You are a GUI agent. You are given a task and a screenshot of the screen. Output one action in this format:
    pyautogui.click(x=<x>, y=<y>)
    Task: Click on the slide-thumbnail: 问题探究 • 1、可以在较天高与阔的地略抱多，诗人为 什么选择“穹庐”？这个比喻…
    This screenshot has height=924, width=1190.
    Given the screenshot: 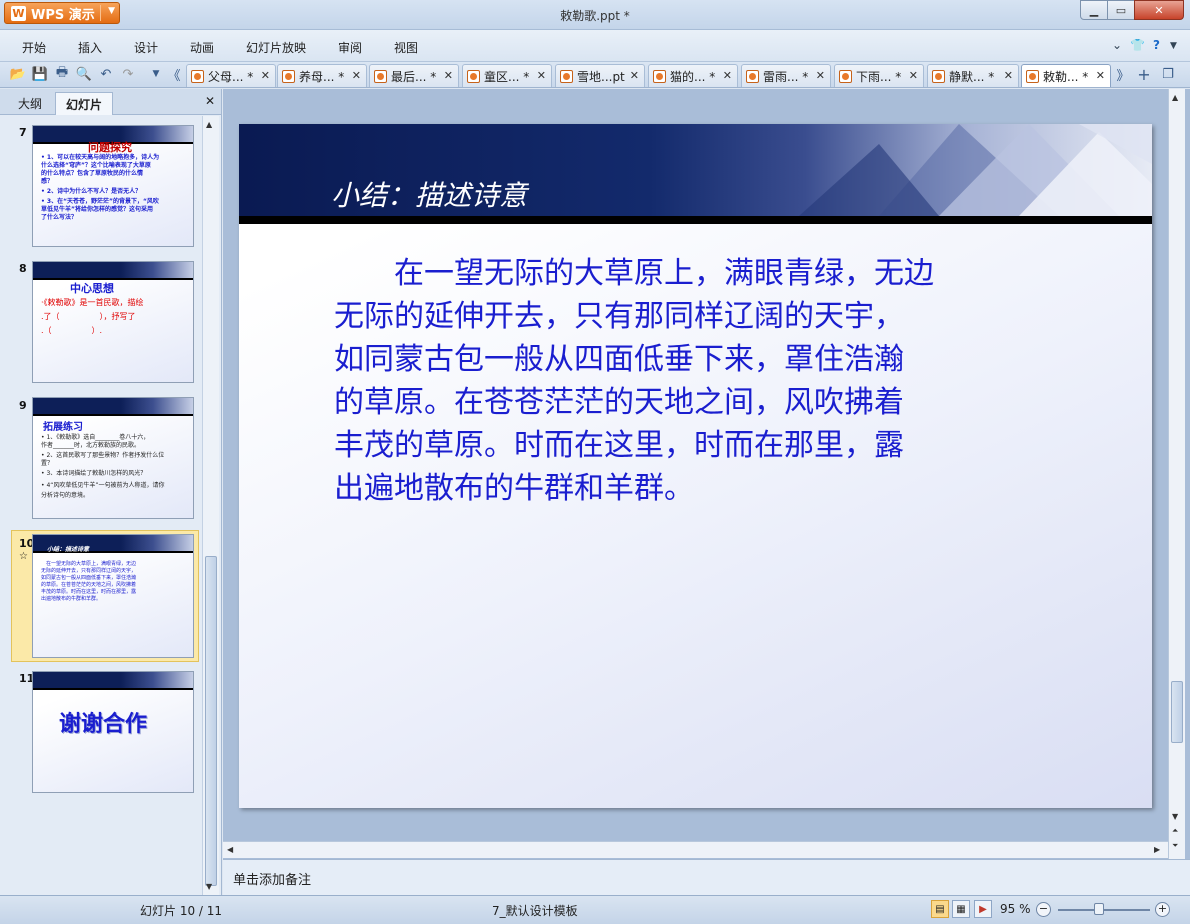 What is the action you would take?
    pyautogui.click(x=113, y=186)
    